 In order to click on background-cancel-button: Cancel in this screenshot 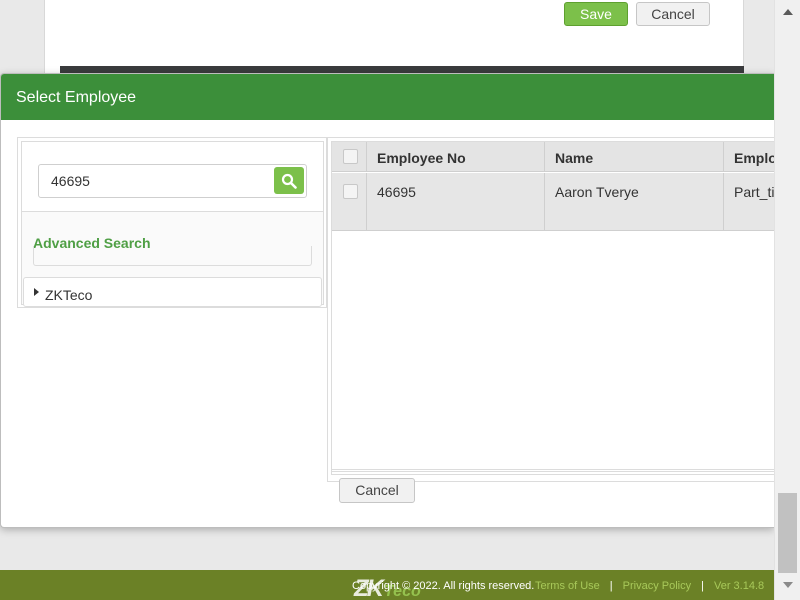, I will do `click(673, 14)`.